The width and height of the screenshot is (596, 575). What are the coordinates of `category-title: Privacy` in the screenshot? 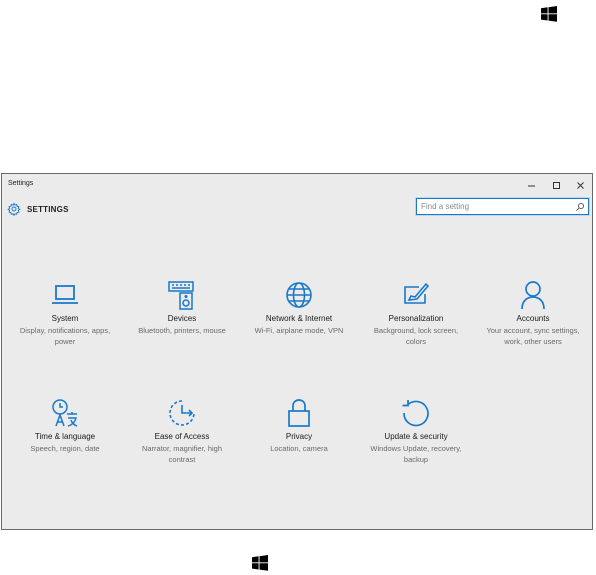 It's located at (299, 436).